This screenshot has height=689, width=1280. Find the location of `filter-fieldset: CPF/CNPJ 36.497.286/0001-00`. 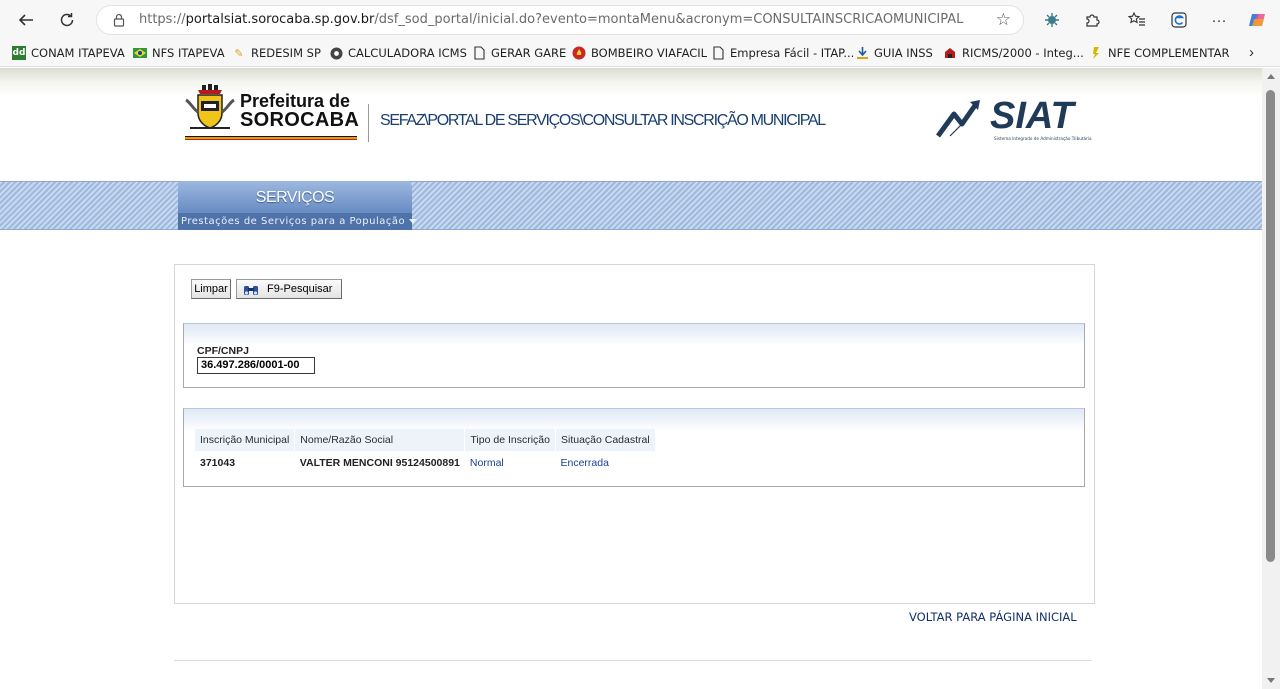

filter-fieldset: CPF/CNPJ 36.497.286/0001-00 is located at coordinates (634, 355).